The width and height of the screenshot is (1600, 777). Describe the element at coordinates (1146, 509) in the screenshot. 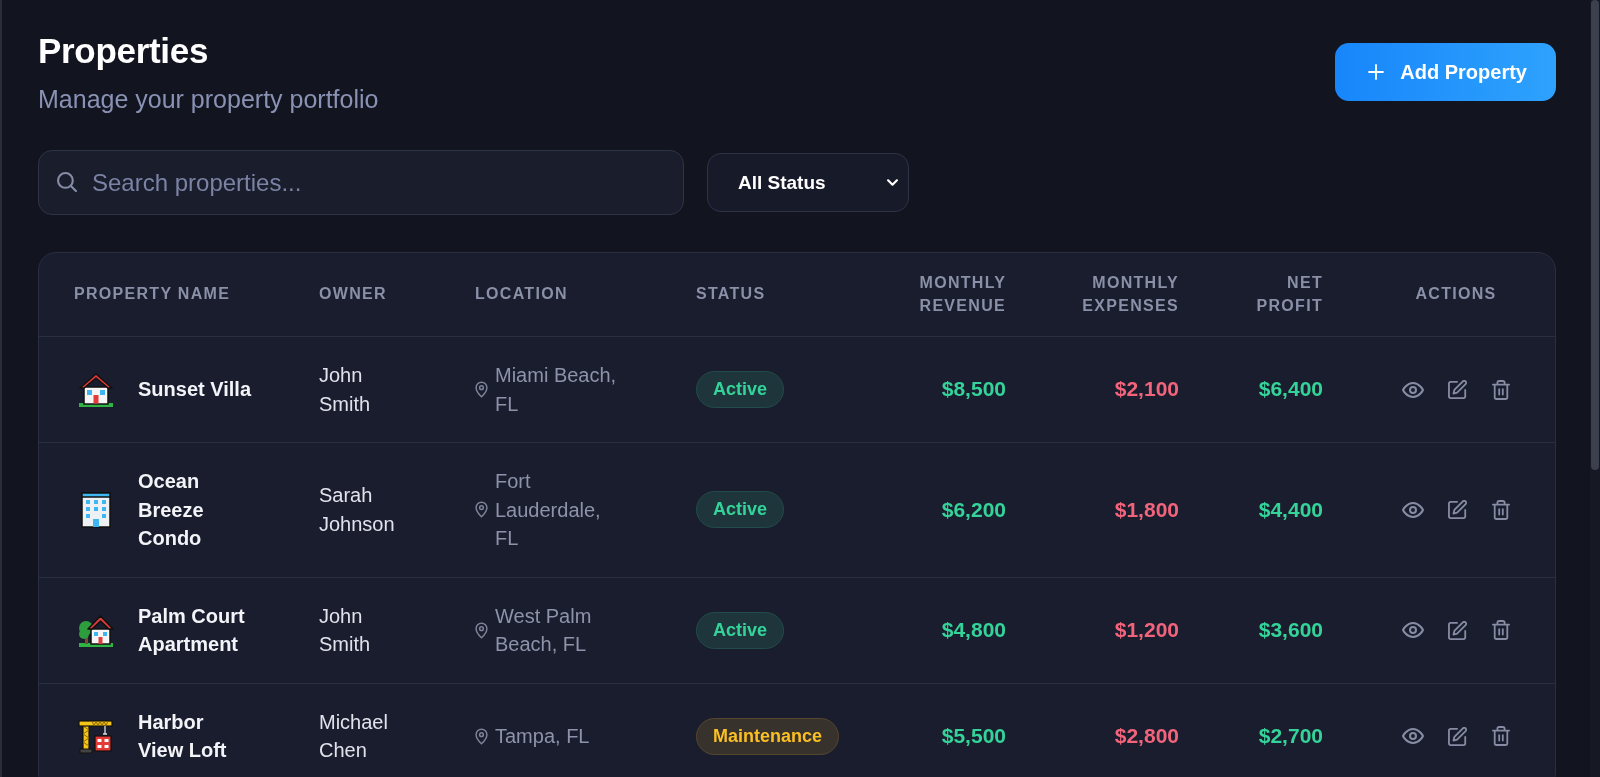

I see `expenses-amount: $1,800` at that location.